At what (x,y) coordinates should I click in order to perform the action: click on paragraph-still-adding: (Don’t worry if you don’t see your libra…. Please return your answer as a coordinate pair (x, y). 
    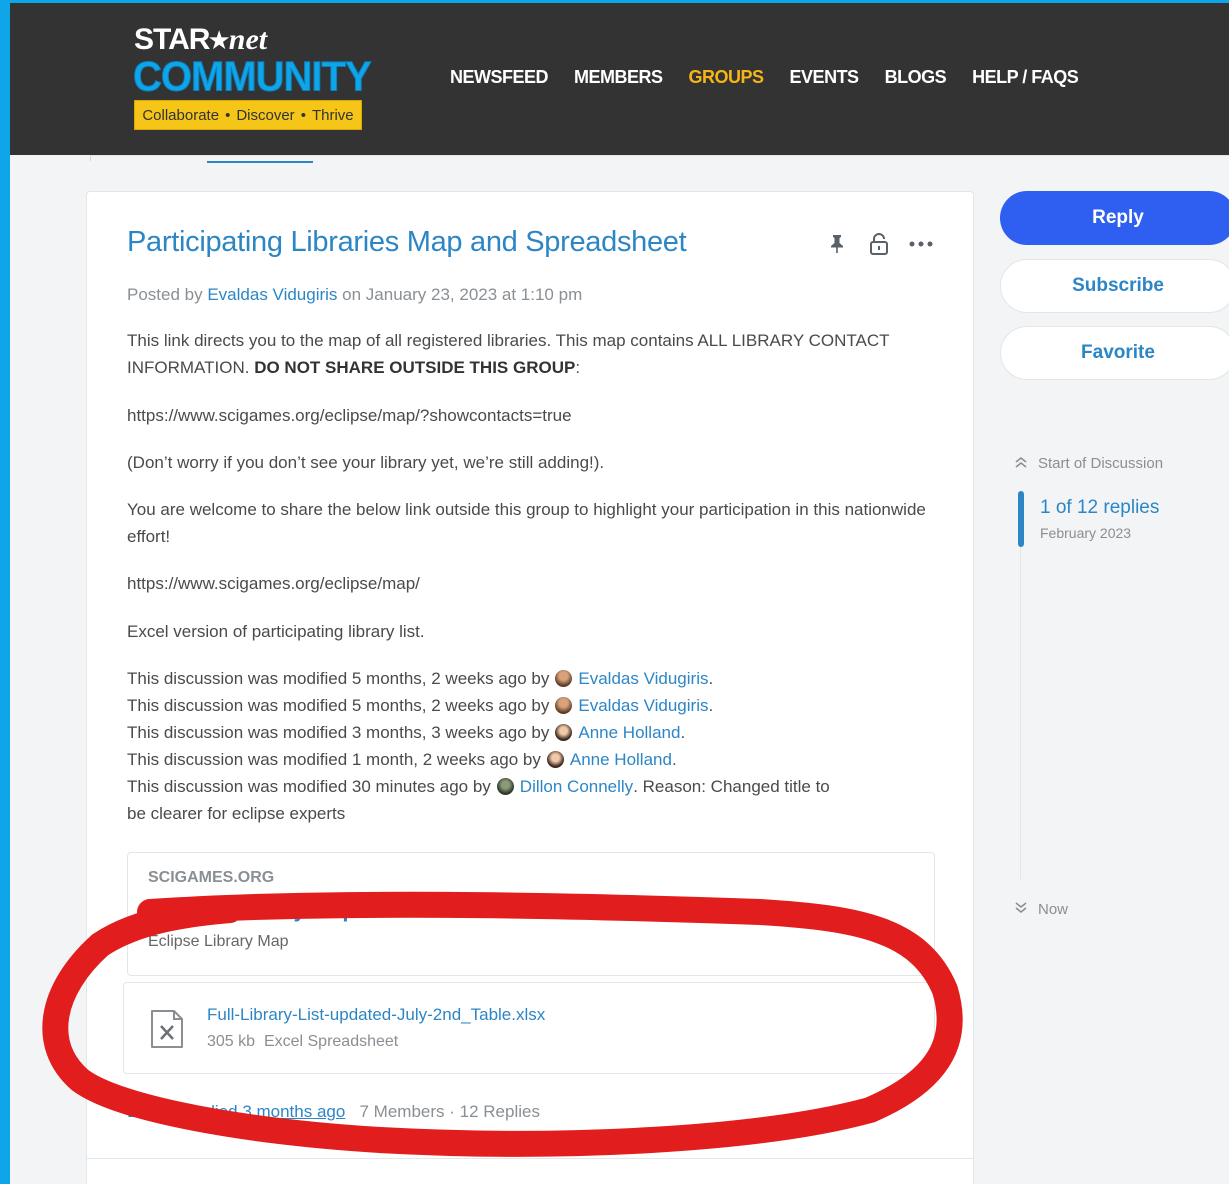
    Looking at the image, I should click on (366, 462).